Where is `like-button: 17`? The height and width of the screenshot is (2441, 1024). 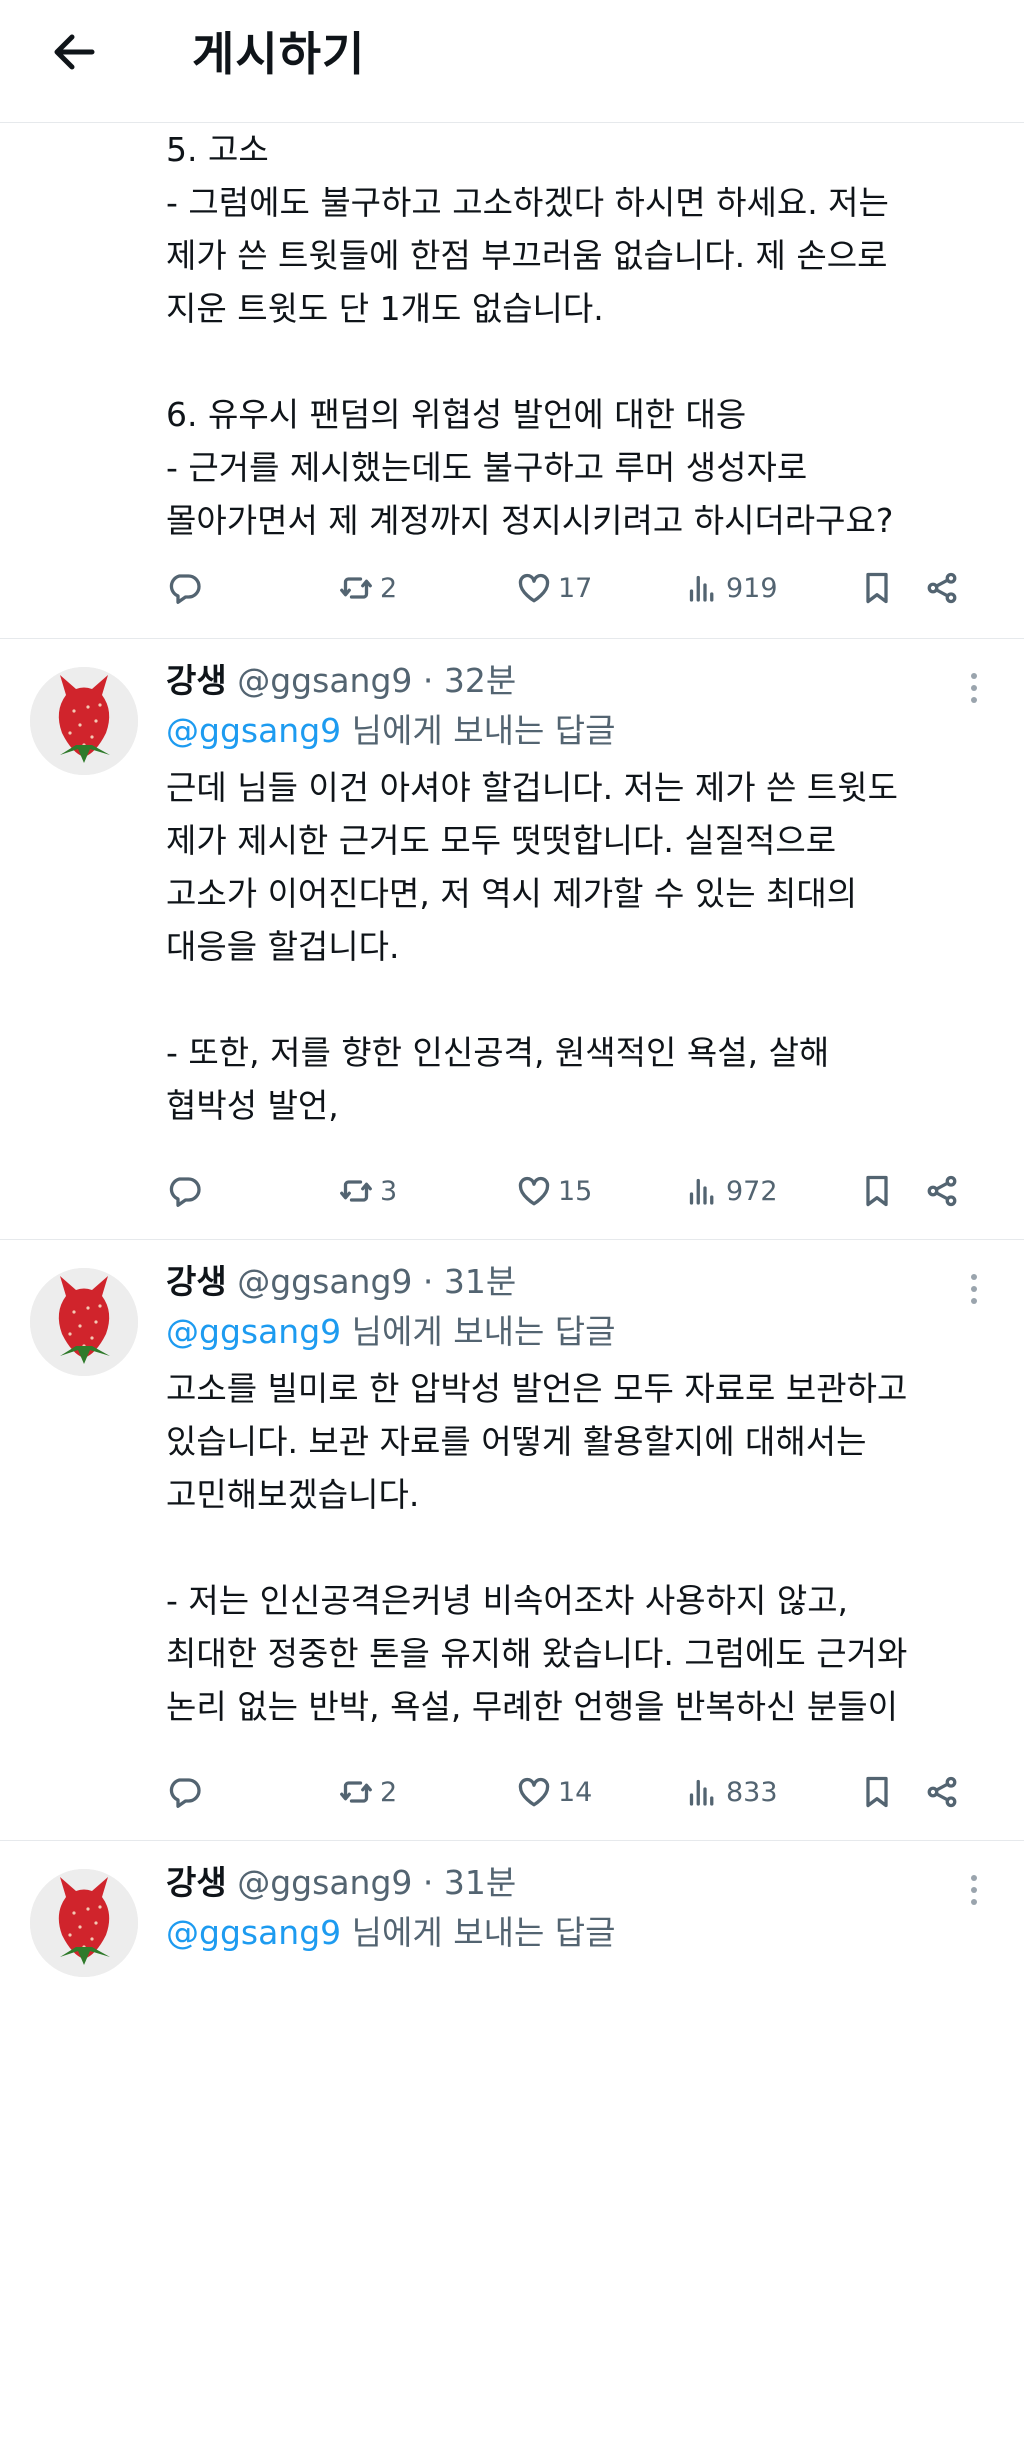 like-button: 17 is located at coordinates (554, 588).